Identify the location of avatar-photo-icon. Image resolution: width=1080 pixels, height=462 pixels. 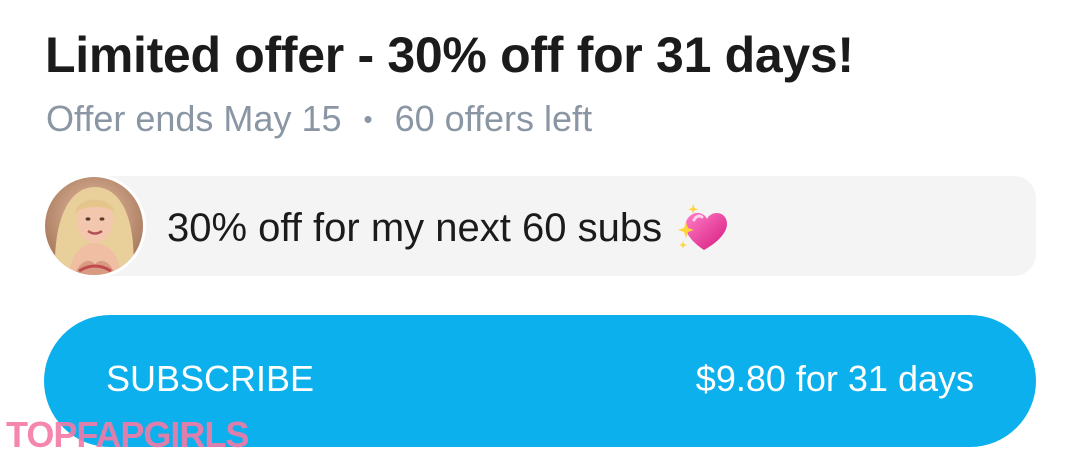
(94, 226).